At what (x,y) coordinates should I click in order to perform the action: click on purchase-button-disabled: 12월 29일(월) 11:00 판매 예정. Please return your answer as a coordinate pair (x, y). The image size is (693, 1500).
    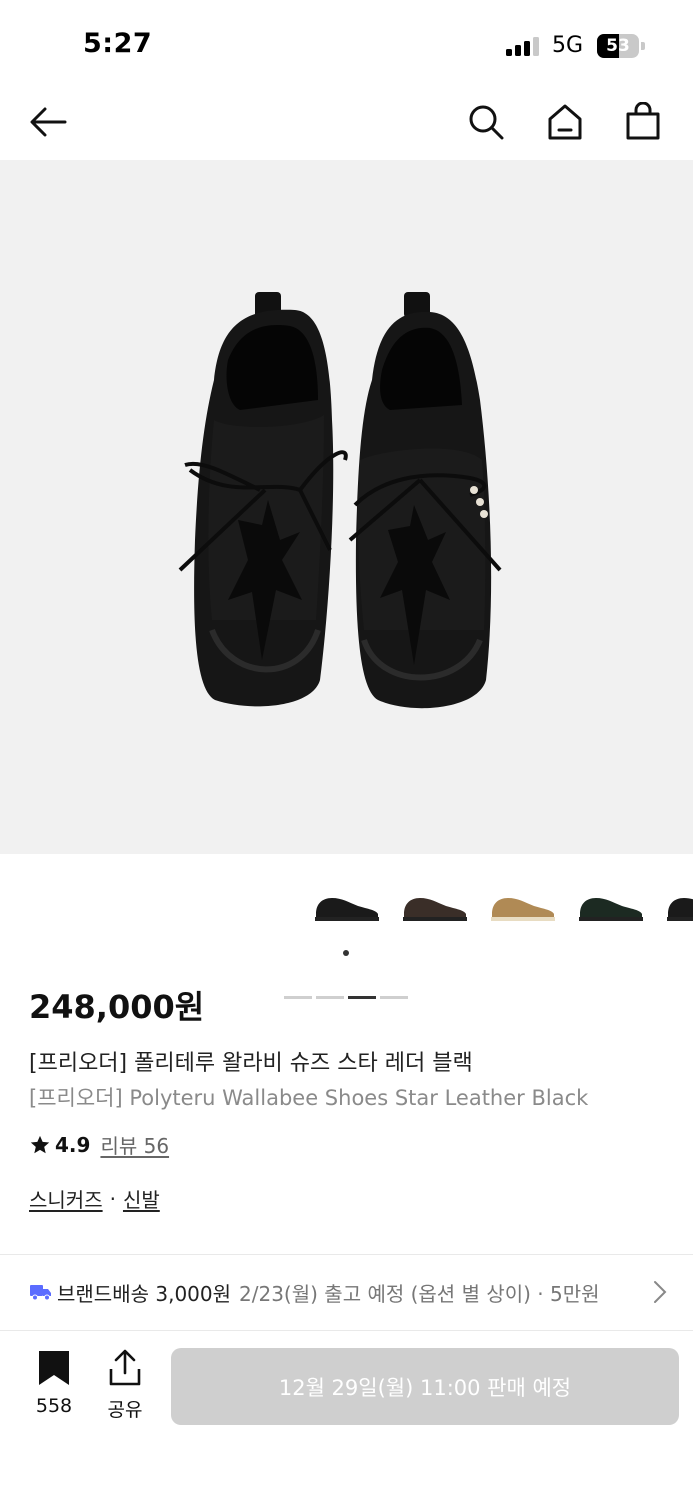
    Looking at the image, I should click on (425, 1386).